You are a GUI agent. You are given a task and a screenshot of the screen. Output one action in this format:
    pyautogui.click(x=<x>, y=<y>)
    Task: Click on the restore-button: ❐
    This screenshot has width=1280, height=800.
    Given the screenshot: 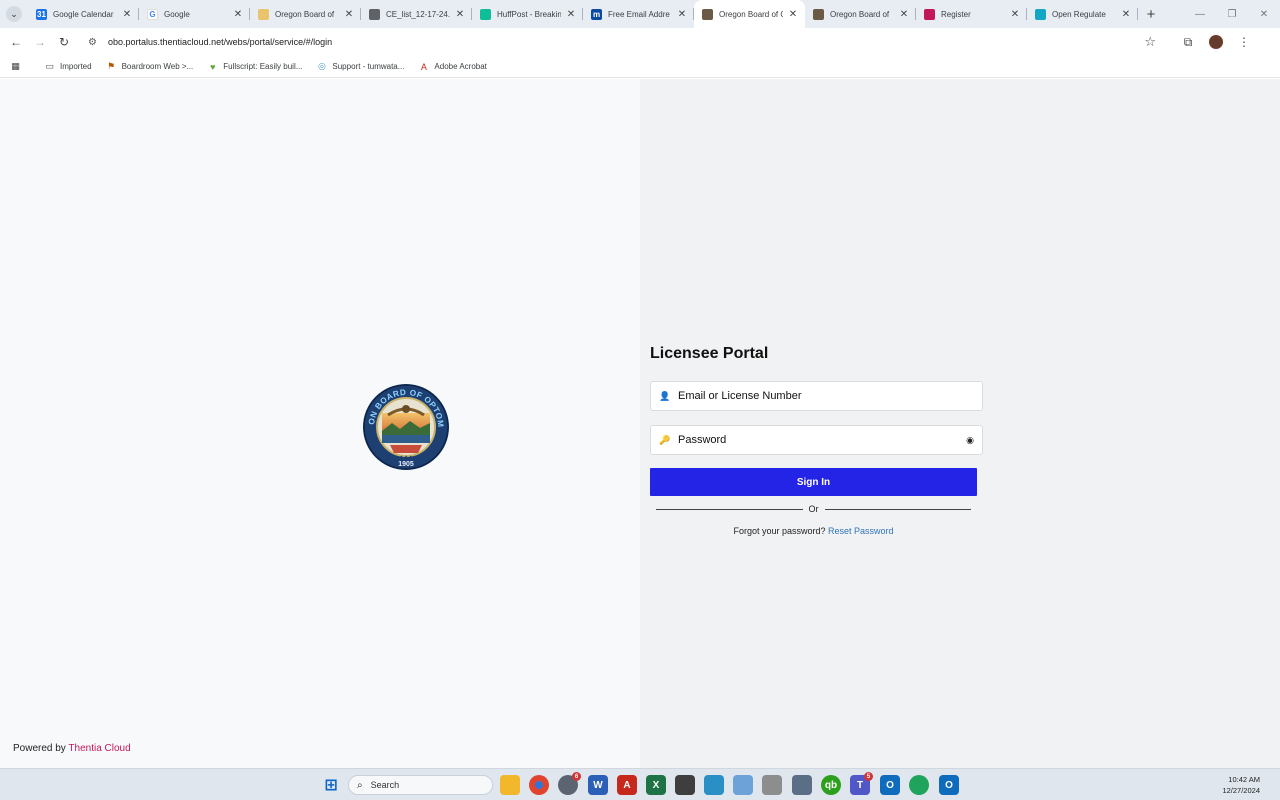 What is the action you would take?
    pyautogui.click(x=1232, y=14)
    